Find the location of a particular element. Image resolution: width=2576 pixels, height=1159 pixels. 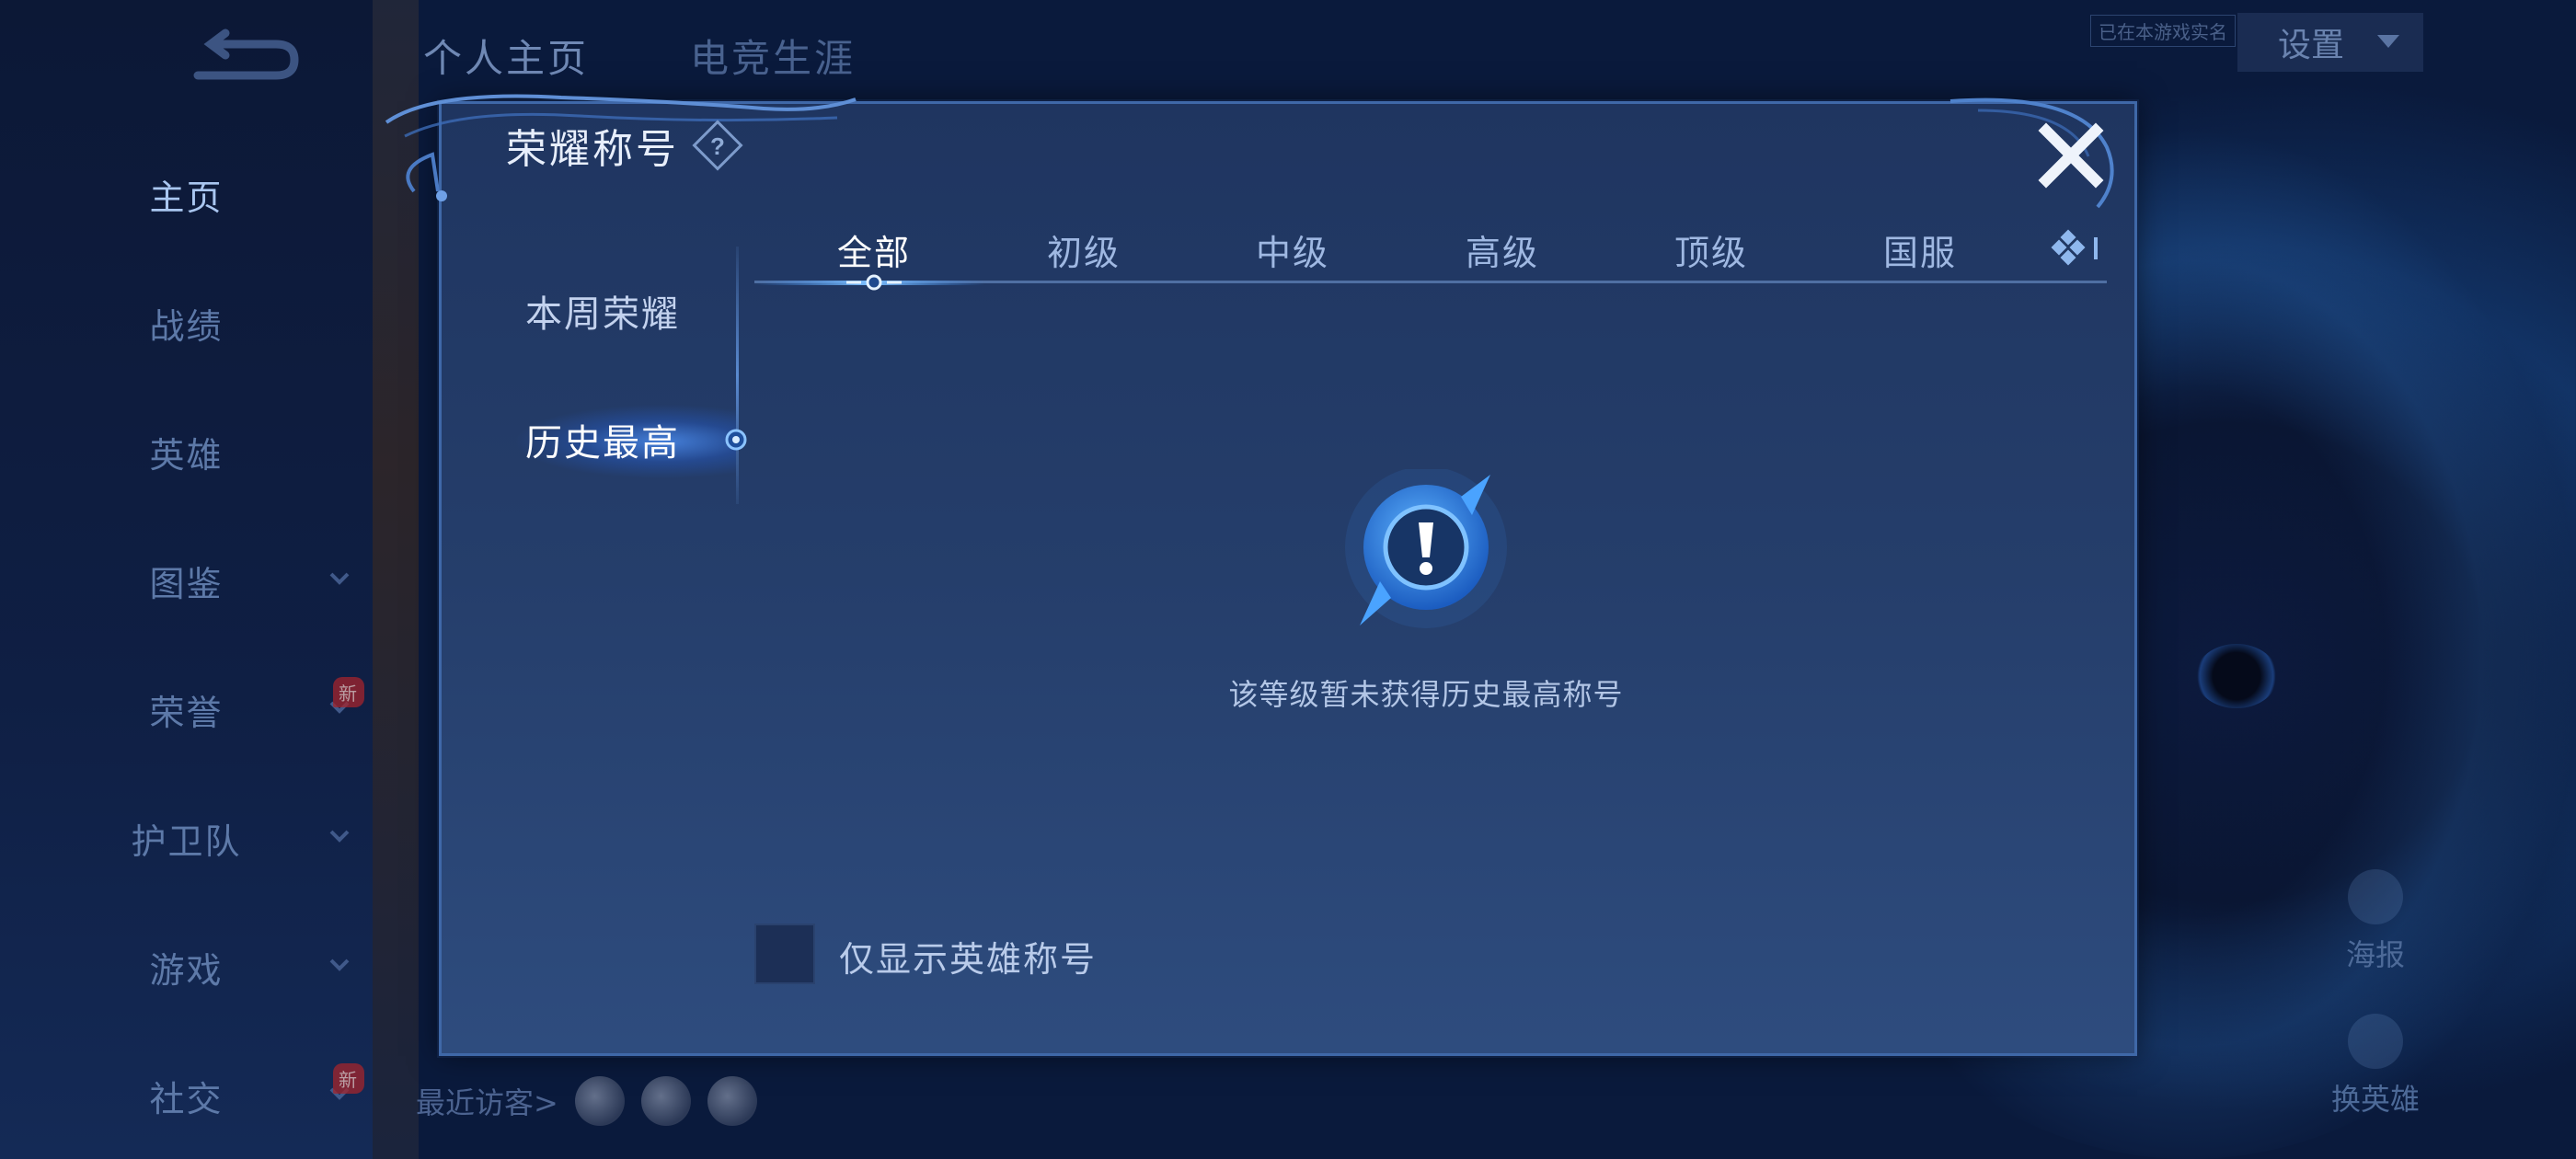

help-icon: ? is located at coordinates (717, 145).